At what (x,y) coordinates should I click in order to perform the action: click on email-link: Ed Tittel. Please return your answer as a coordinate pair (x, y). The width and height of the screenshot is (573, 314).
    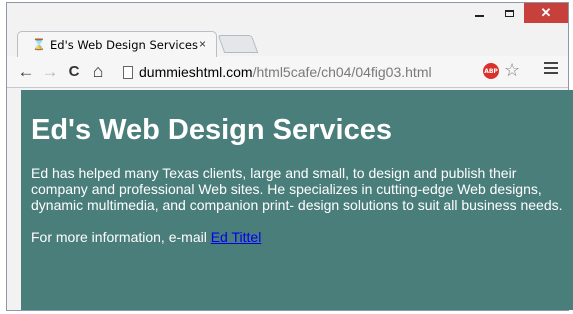
    Looking at the image, I should click on (236, 237).